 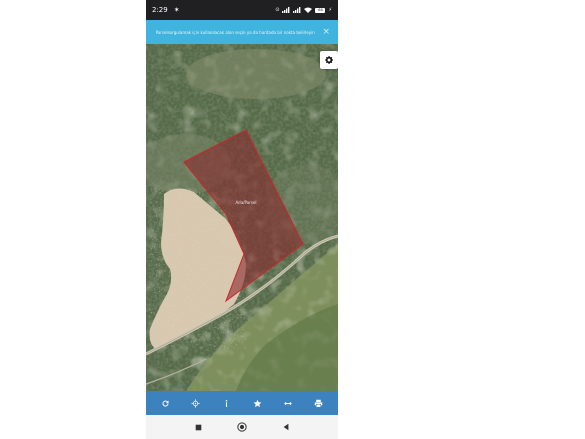 I want to click on battery-icon: 68, so click(x=320, y=10).